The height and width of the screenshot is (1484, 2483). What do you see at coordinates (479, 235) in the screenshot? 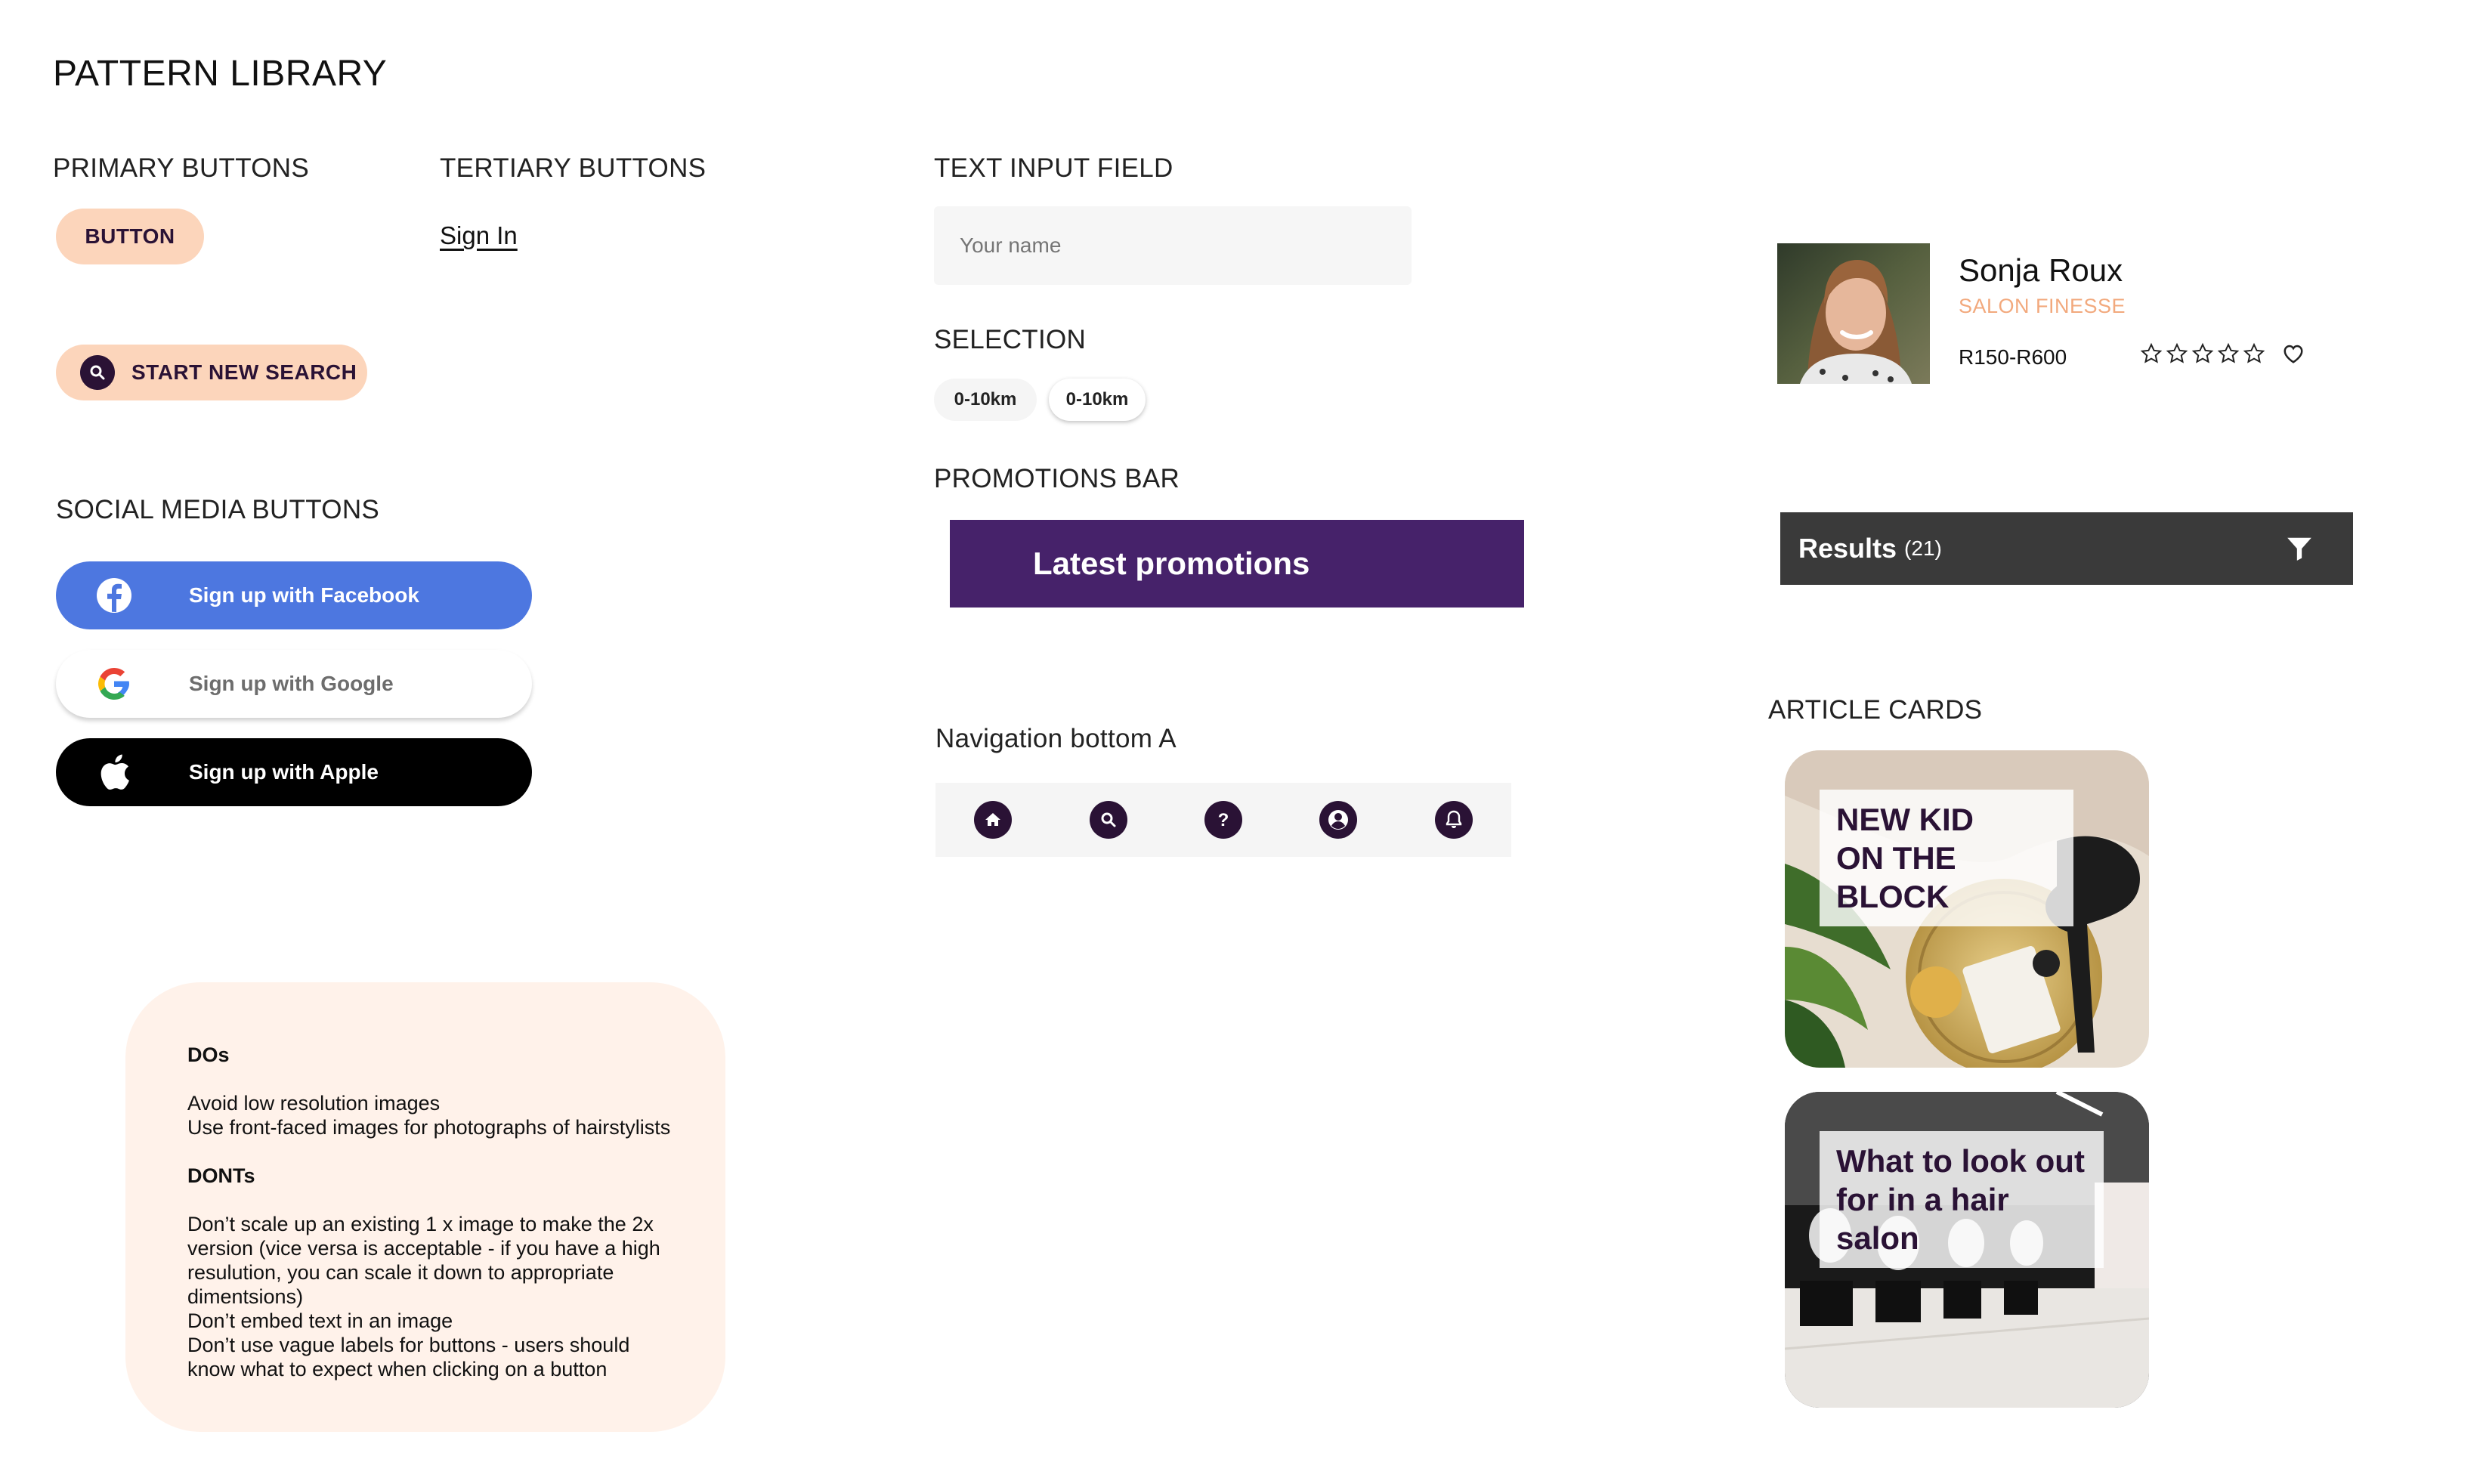
I see `sign-in-link: Sign In` at bounding box center [479, 235].